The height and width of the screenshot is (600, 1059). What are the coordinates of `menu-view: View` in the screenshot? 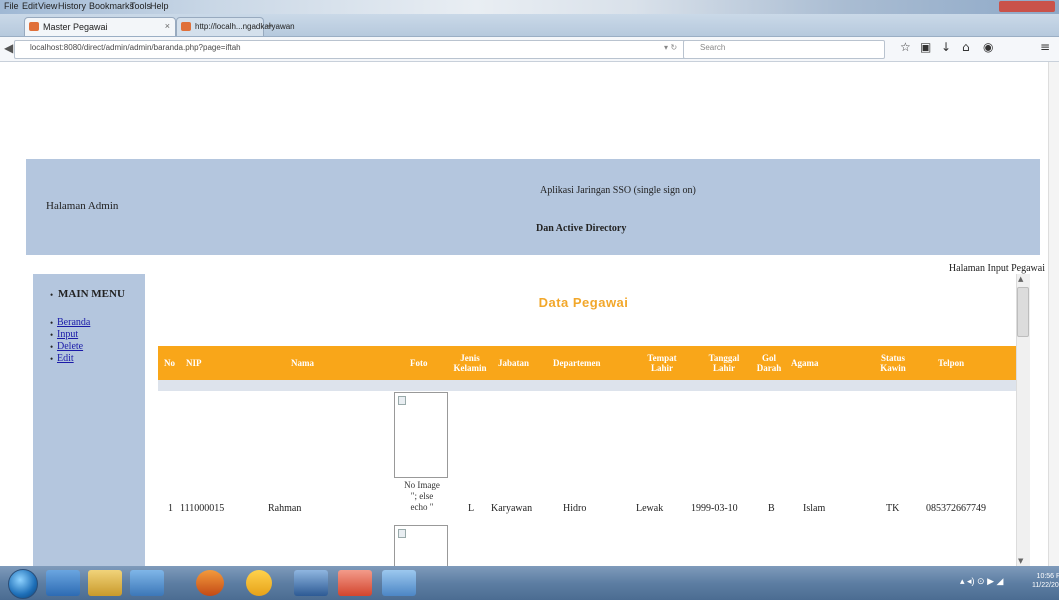 It's located at (47, 6).